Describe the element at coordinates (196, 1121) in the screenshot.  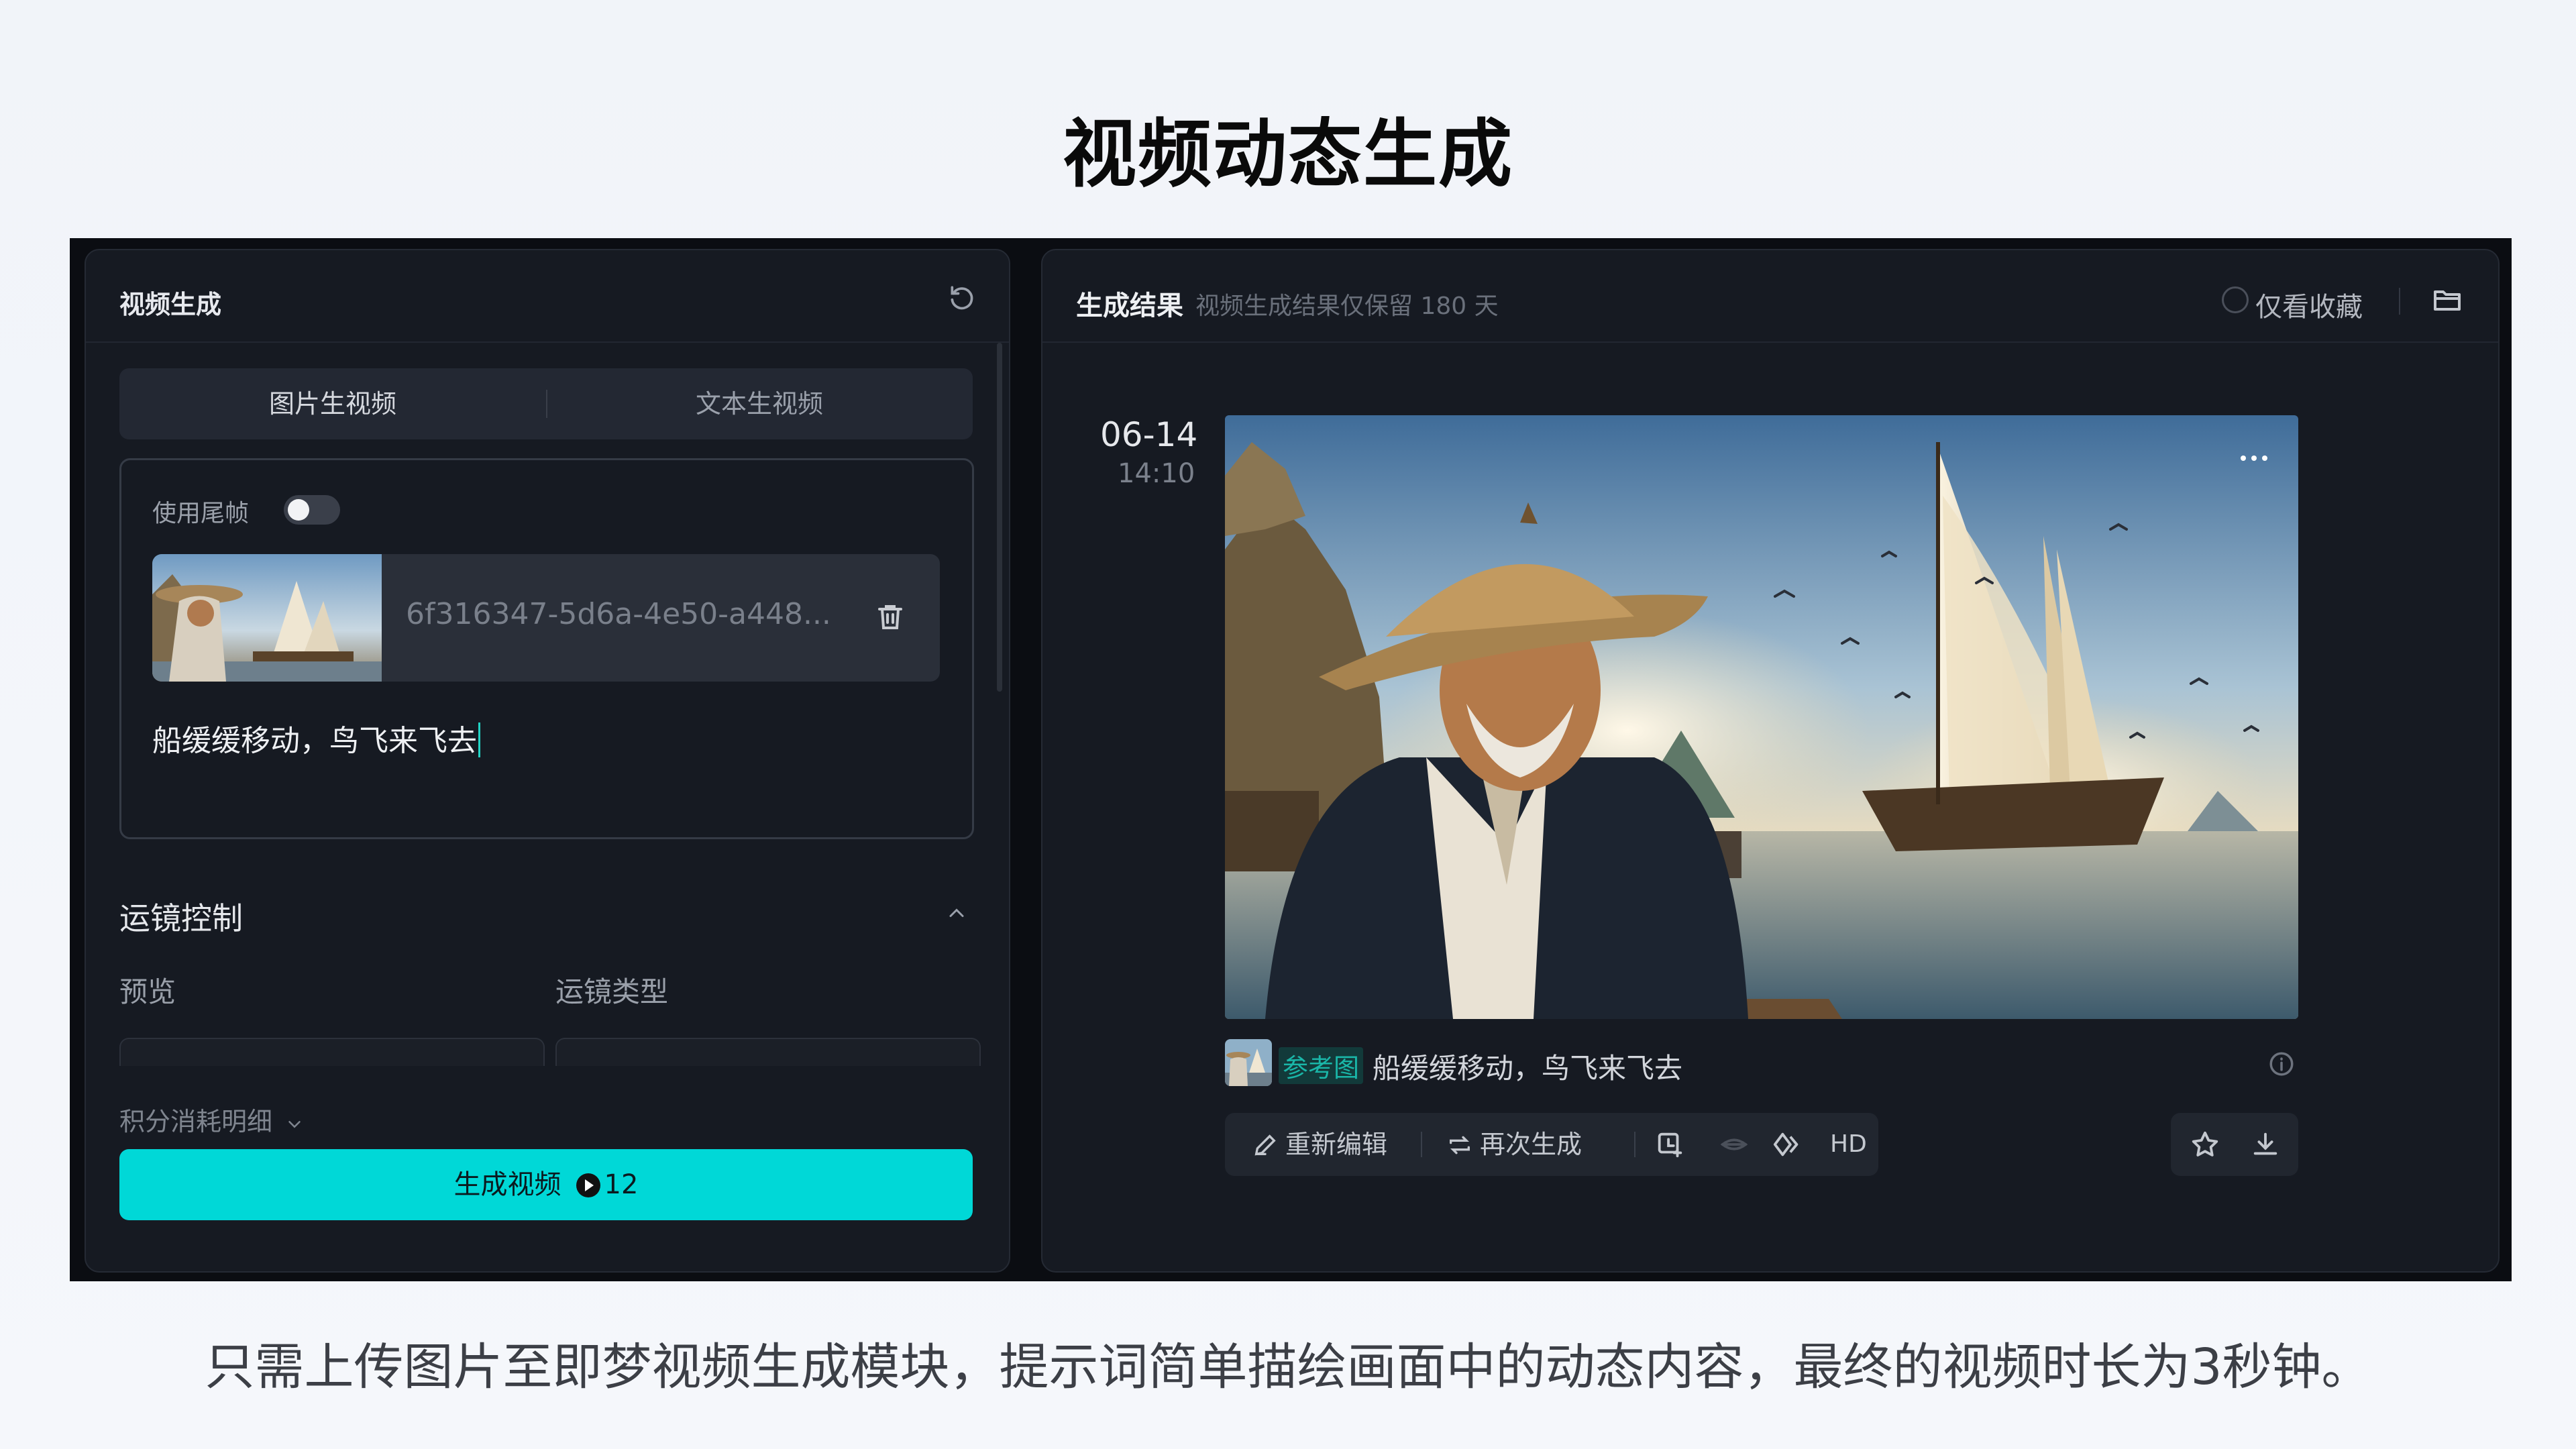
I see `cost-detail-label: 积分消耗明细` at that location.